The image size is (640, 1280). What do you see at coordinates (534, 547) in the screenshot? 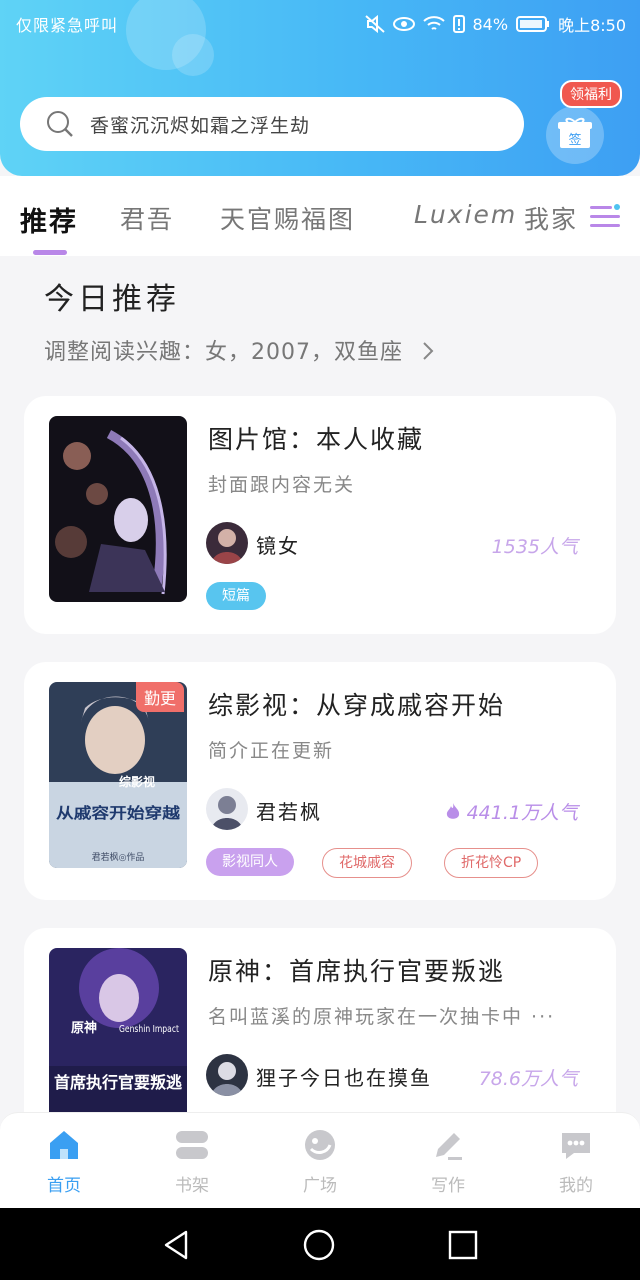
I see `popularity: 1535人气` at bounding box center [534, 547].